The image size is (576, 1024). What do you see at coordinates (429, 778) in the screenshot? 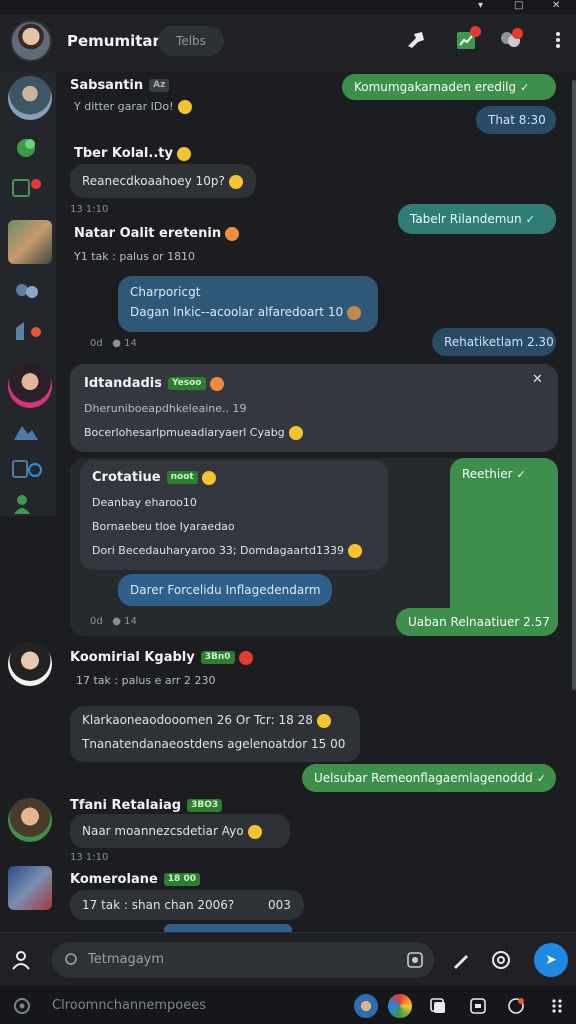
I see `outgoing-message: Uelsubar Remeonflagaemlagenoddd ✓` at bounding box center [429, 778].